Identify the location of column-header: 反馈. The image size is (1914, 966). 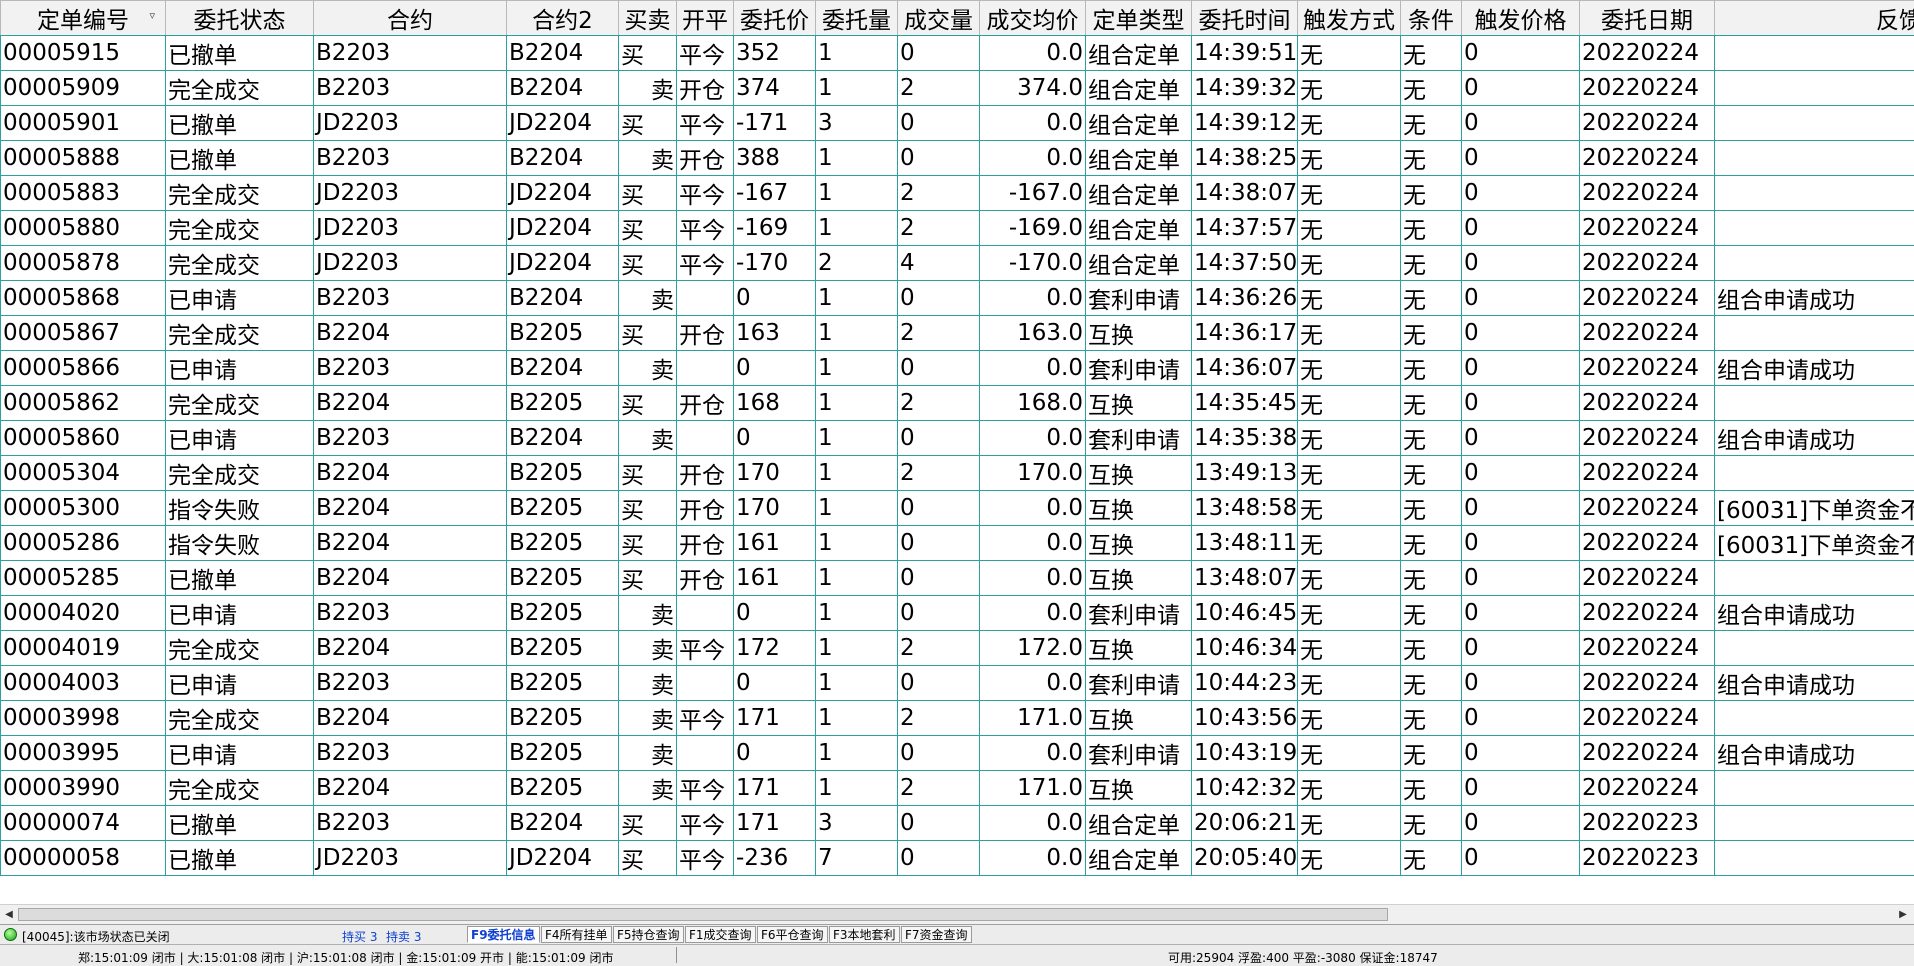
(1814, 18).